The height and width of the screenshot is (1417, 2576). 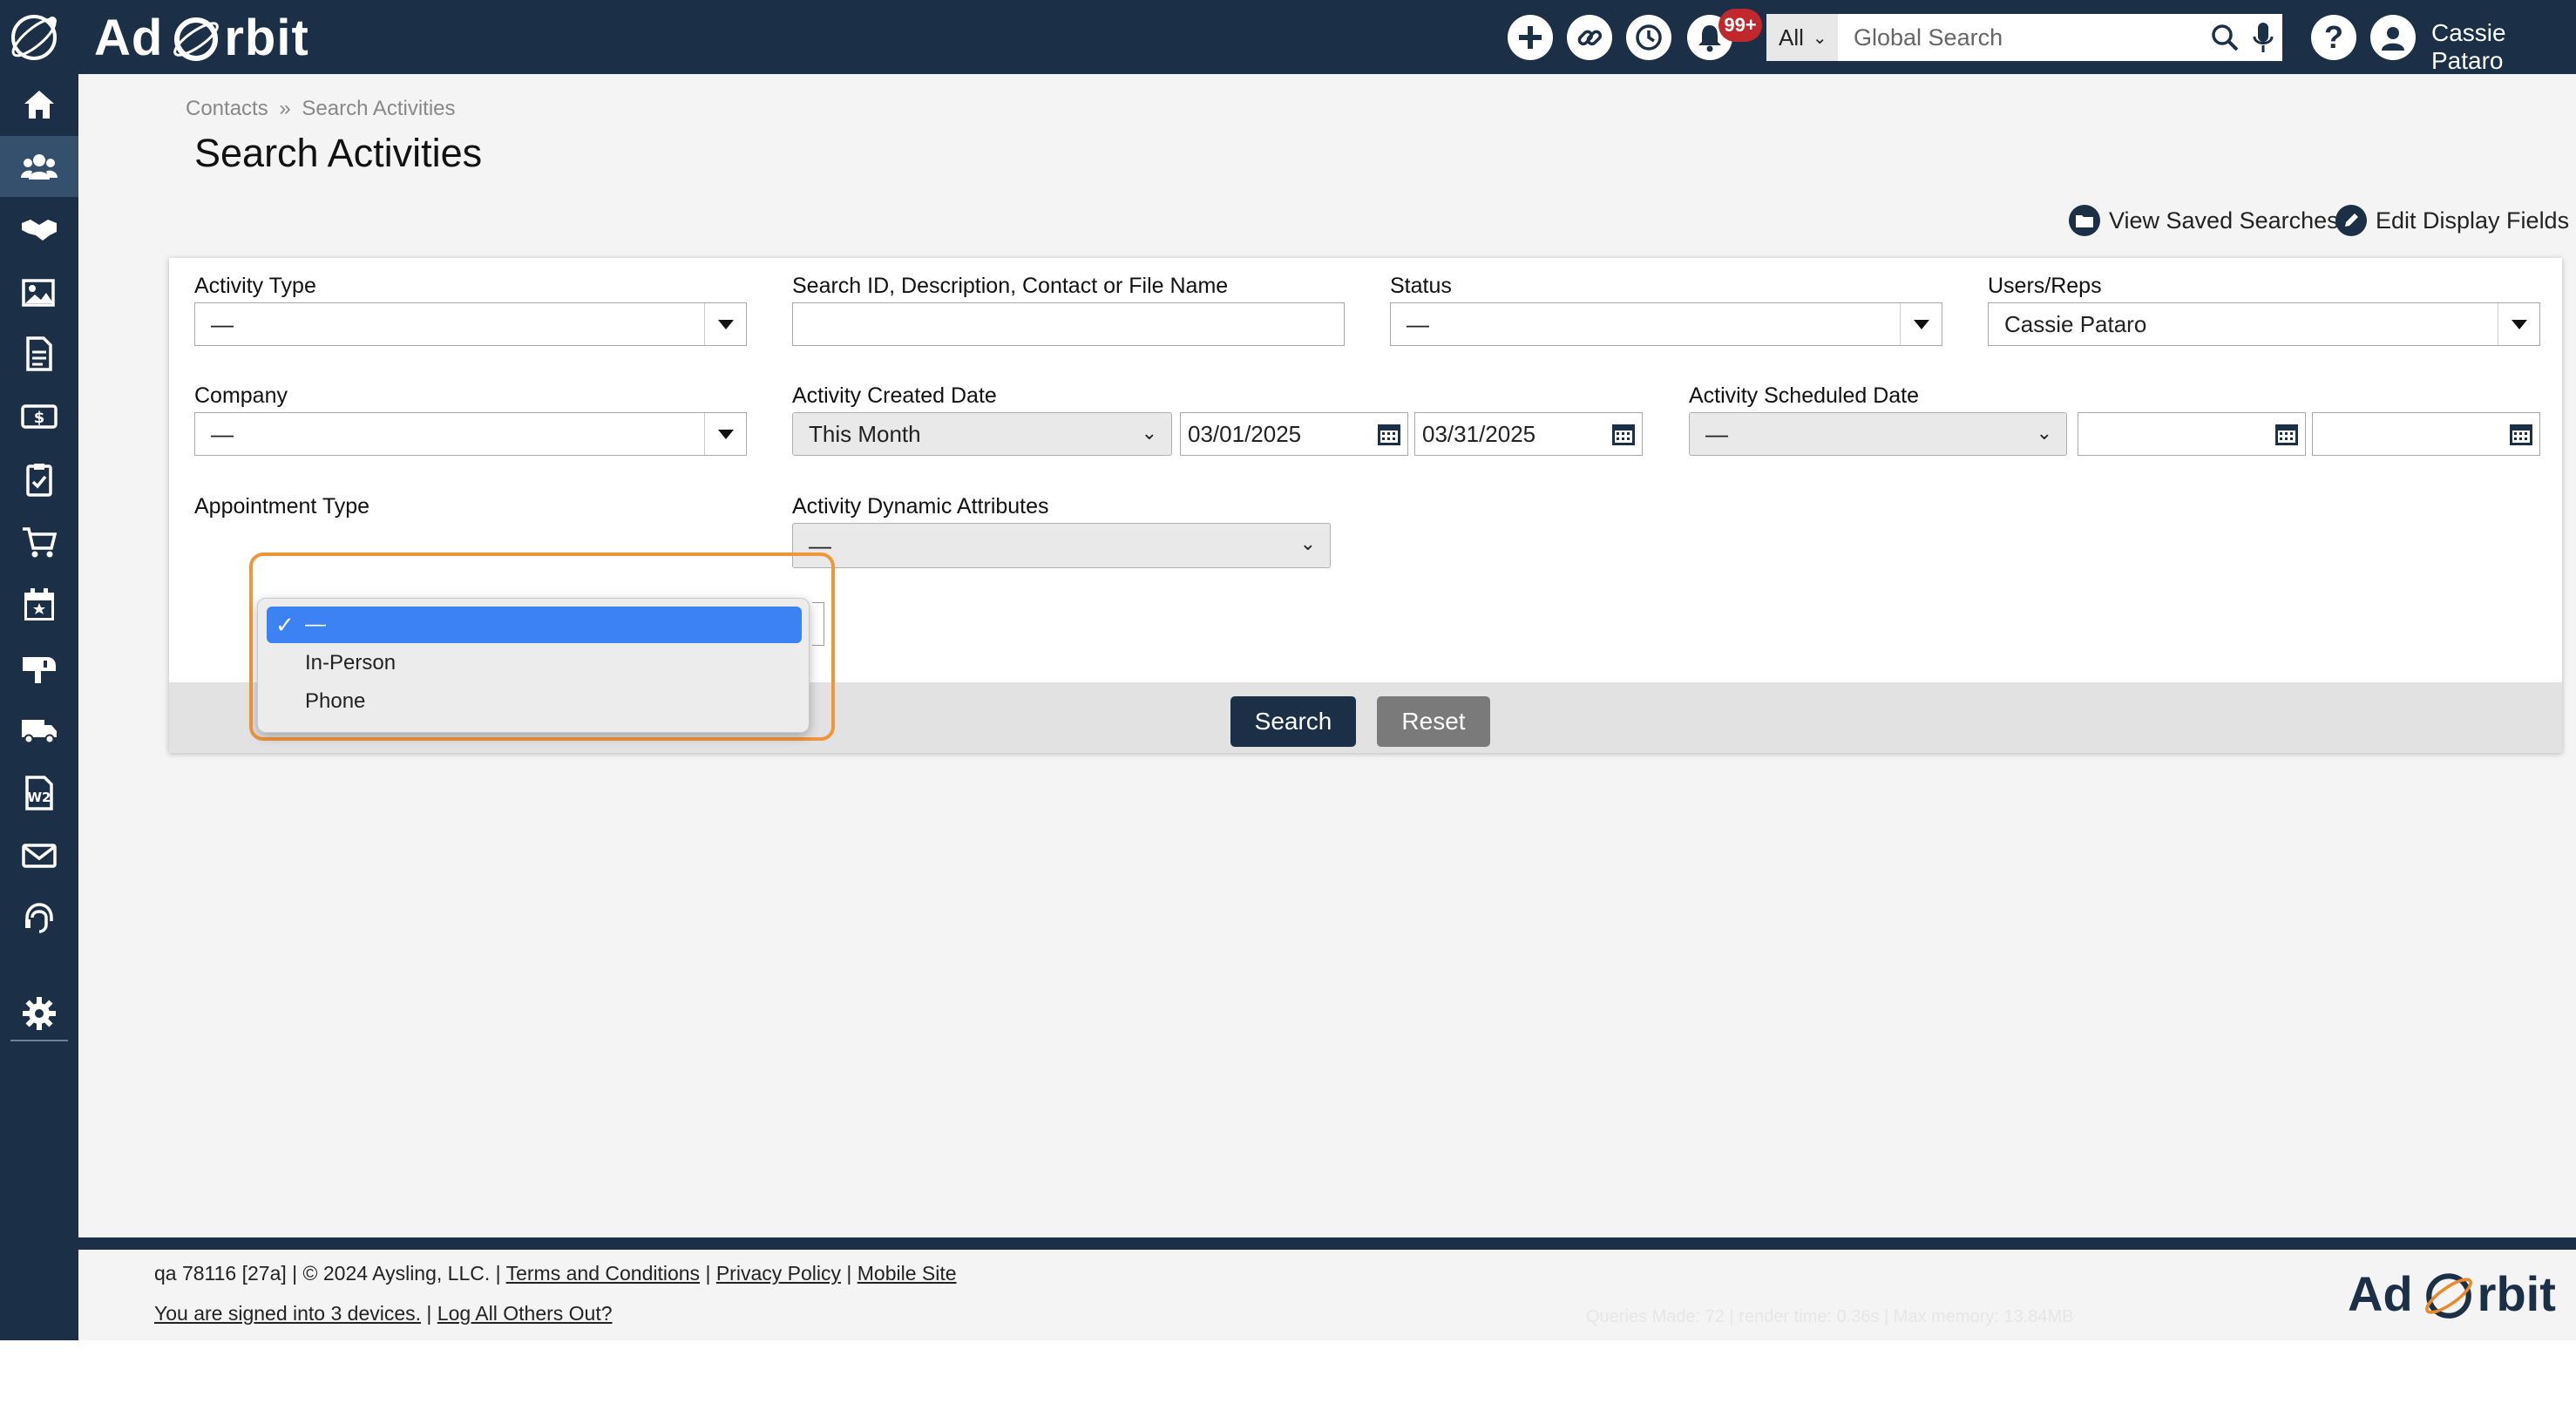 What do you see at coordinates (227, 108) in the screenshot?
I see `breadcrumb-contacts-link: Contacts` at bounding box center [227, 108].